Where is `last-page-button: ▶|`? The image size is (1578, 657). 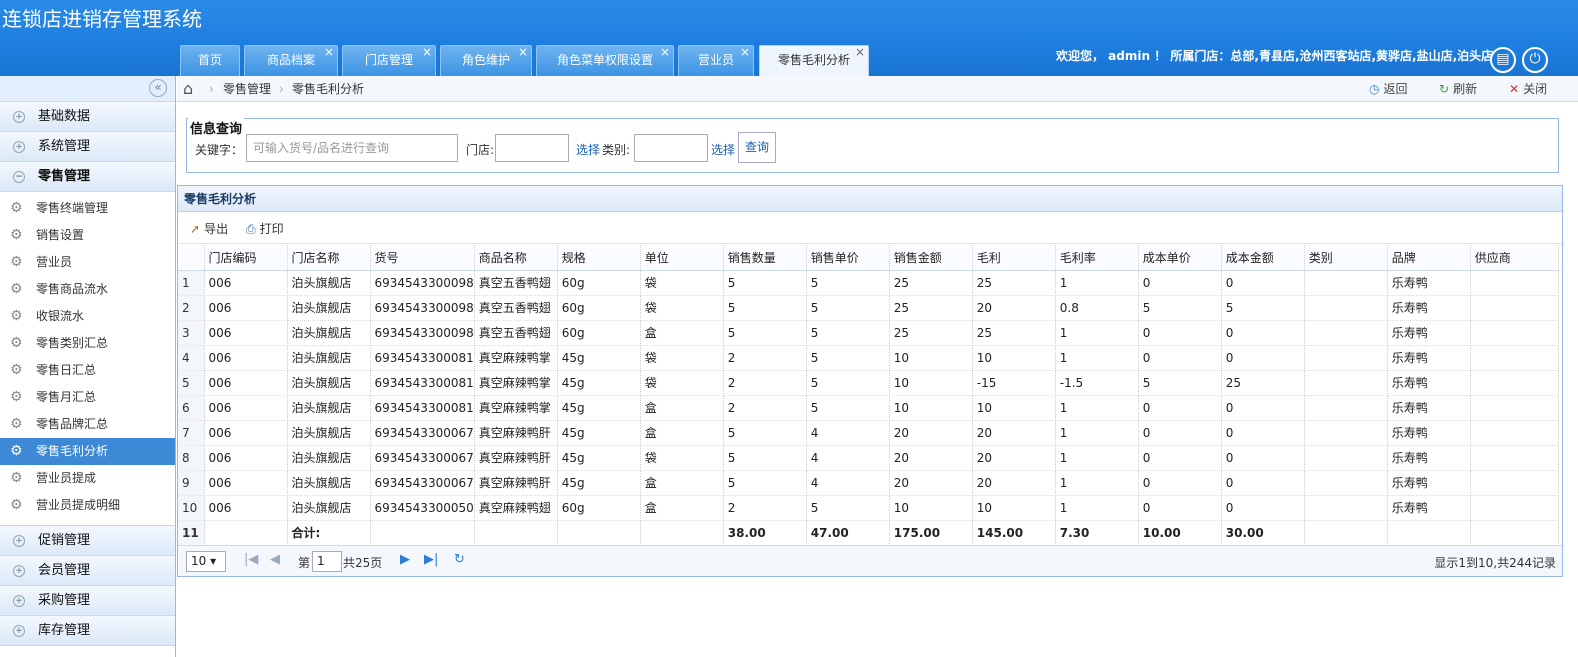 last-page-button: ▶| is located at coordinates (431, 559).